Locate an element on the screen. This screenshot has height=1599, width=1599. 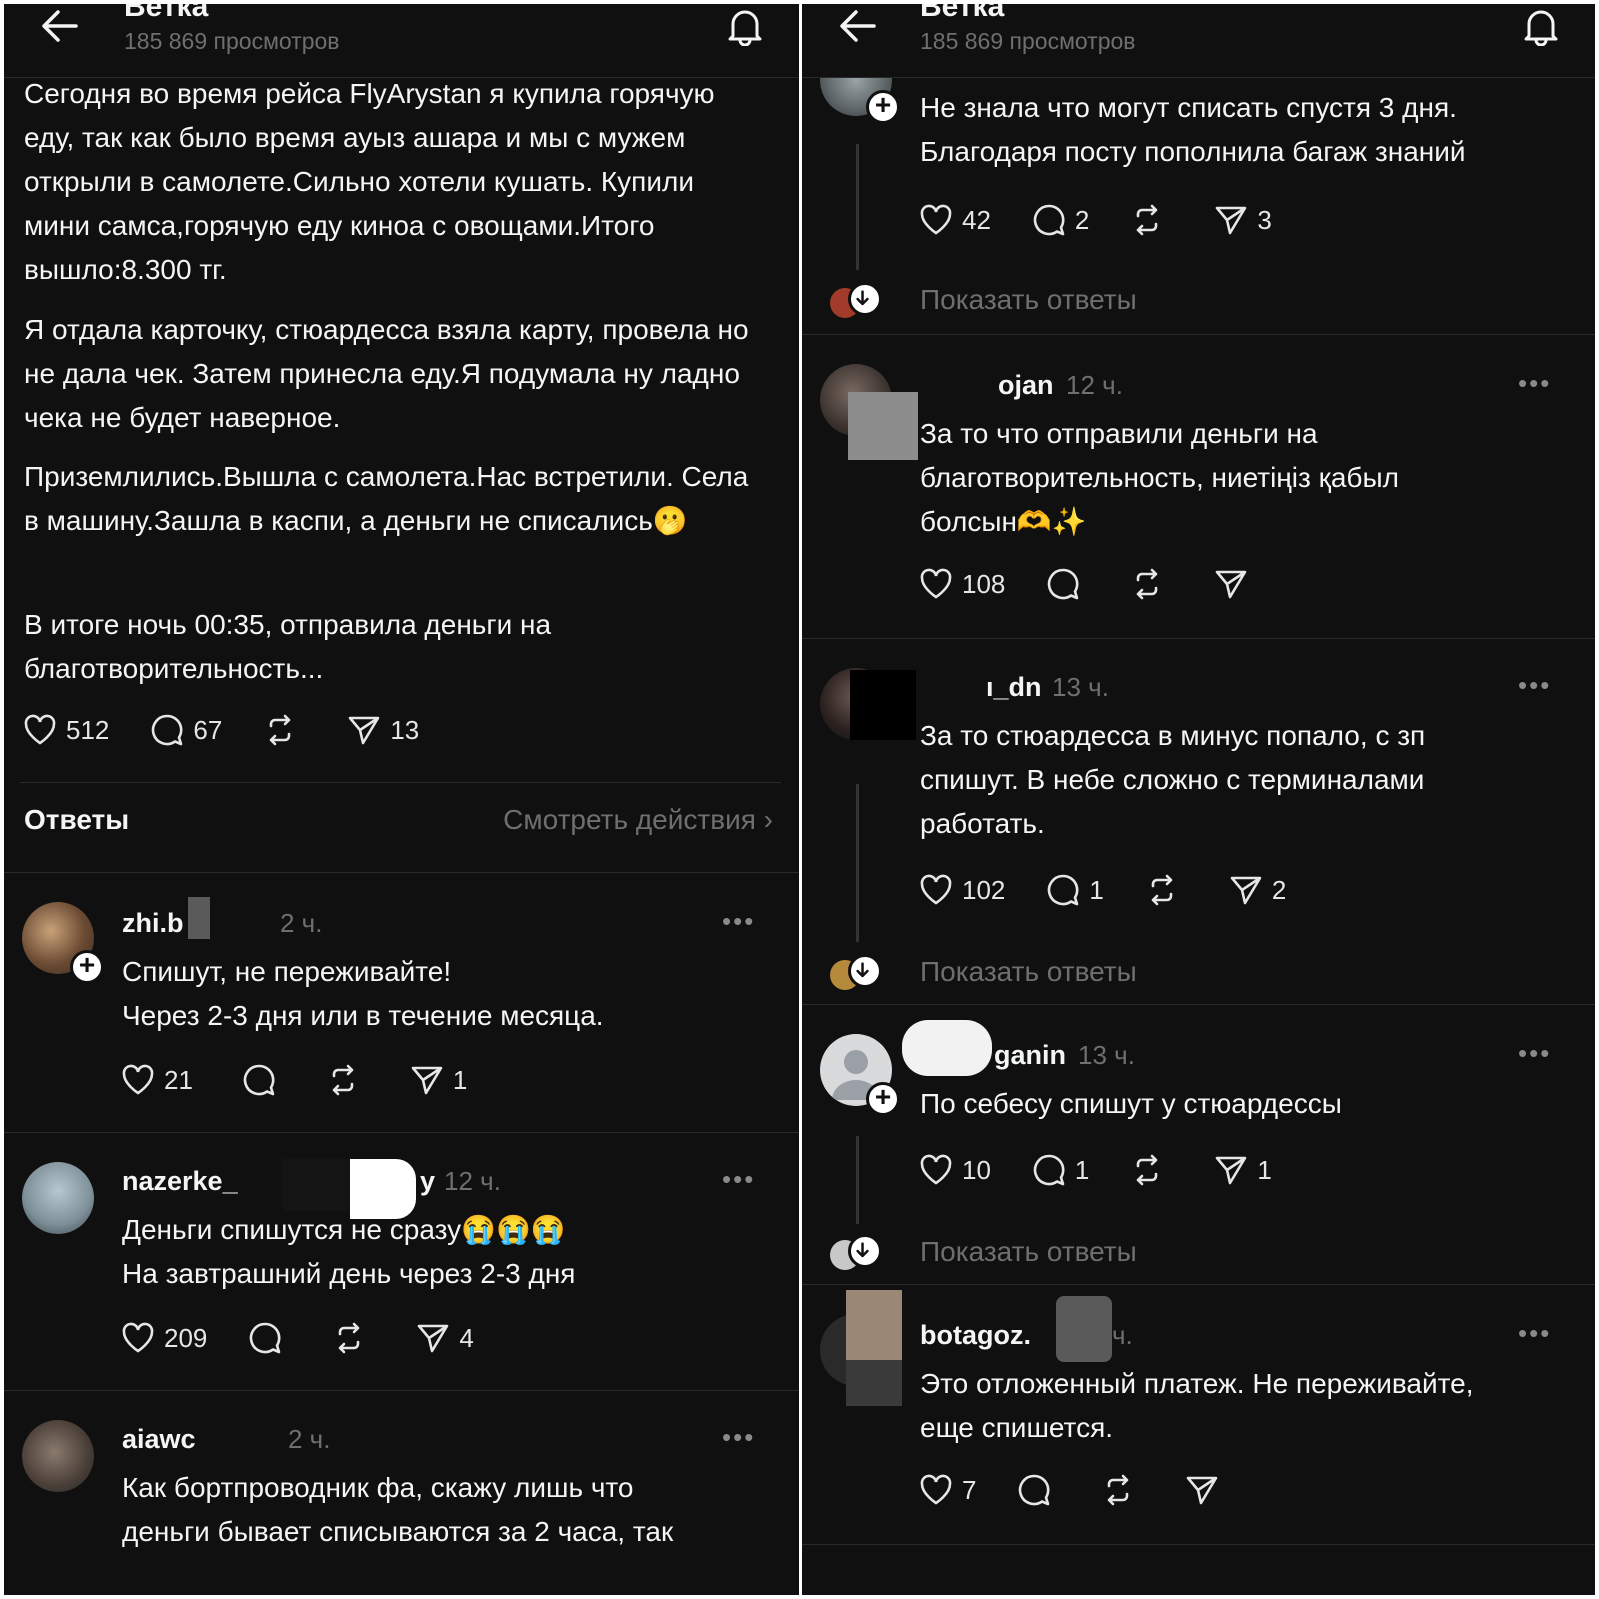
like-button: 209 is located at coordinates (163, 1338).